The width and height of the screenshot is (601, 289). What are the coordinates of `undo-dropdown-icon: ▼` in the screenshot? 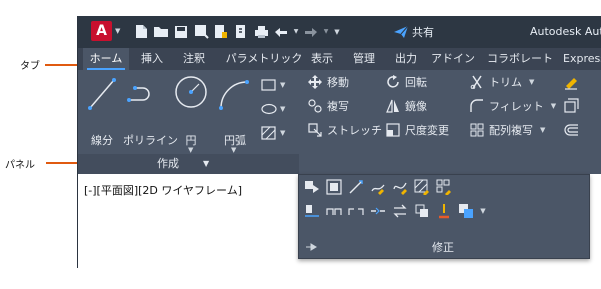 It's located at (296, 31).